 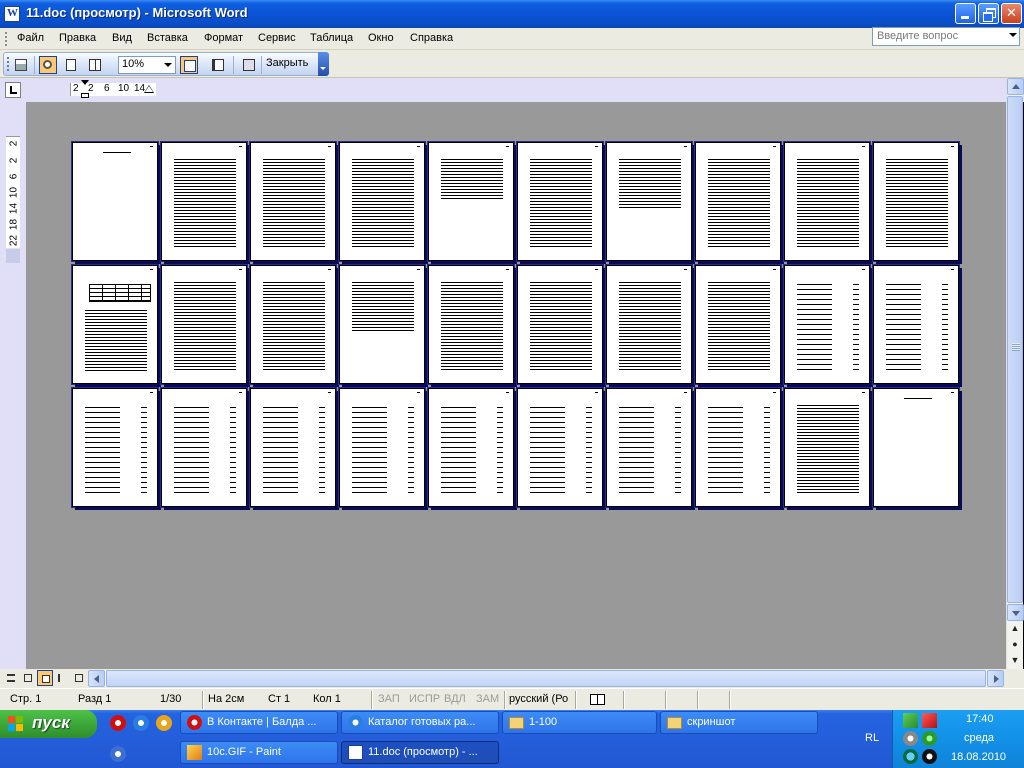 What do you see at coordinates (118, 754) in the screenshot?
I see `messenger-quicklaunch-icon` at bounding box center [118, 754].